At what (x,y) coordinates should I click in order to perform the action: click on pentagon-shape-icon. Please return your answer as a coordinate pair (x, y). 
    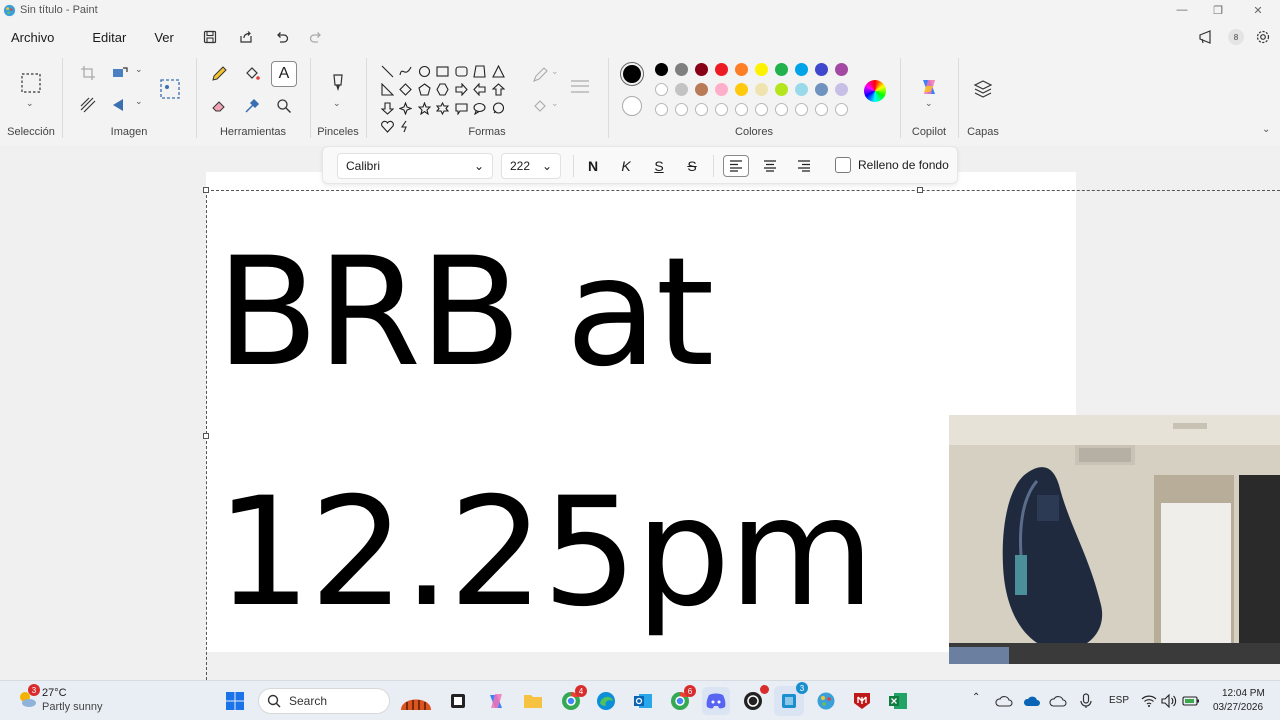
    Looking at the image, I should click on (424, 90).